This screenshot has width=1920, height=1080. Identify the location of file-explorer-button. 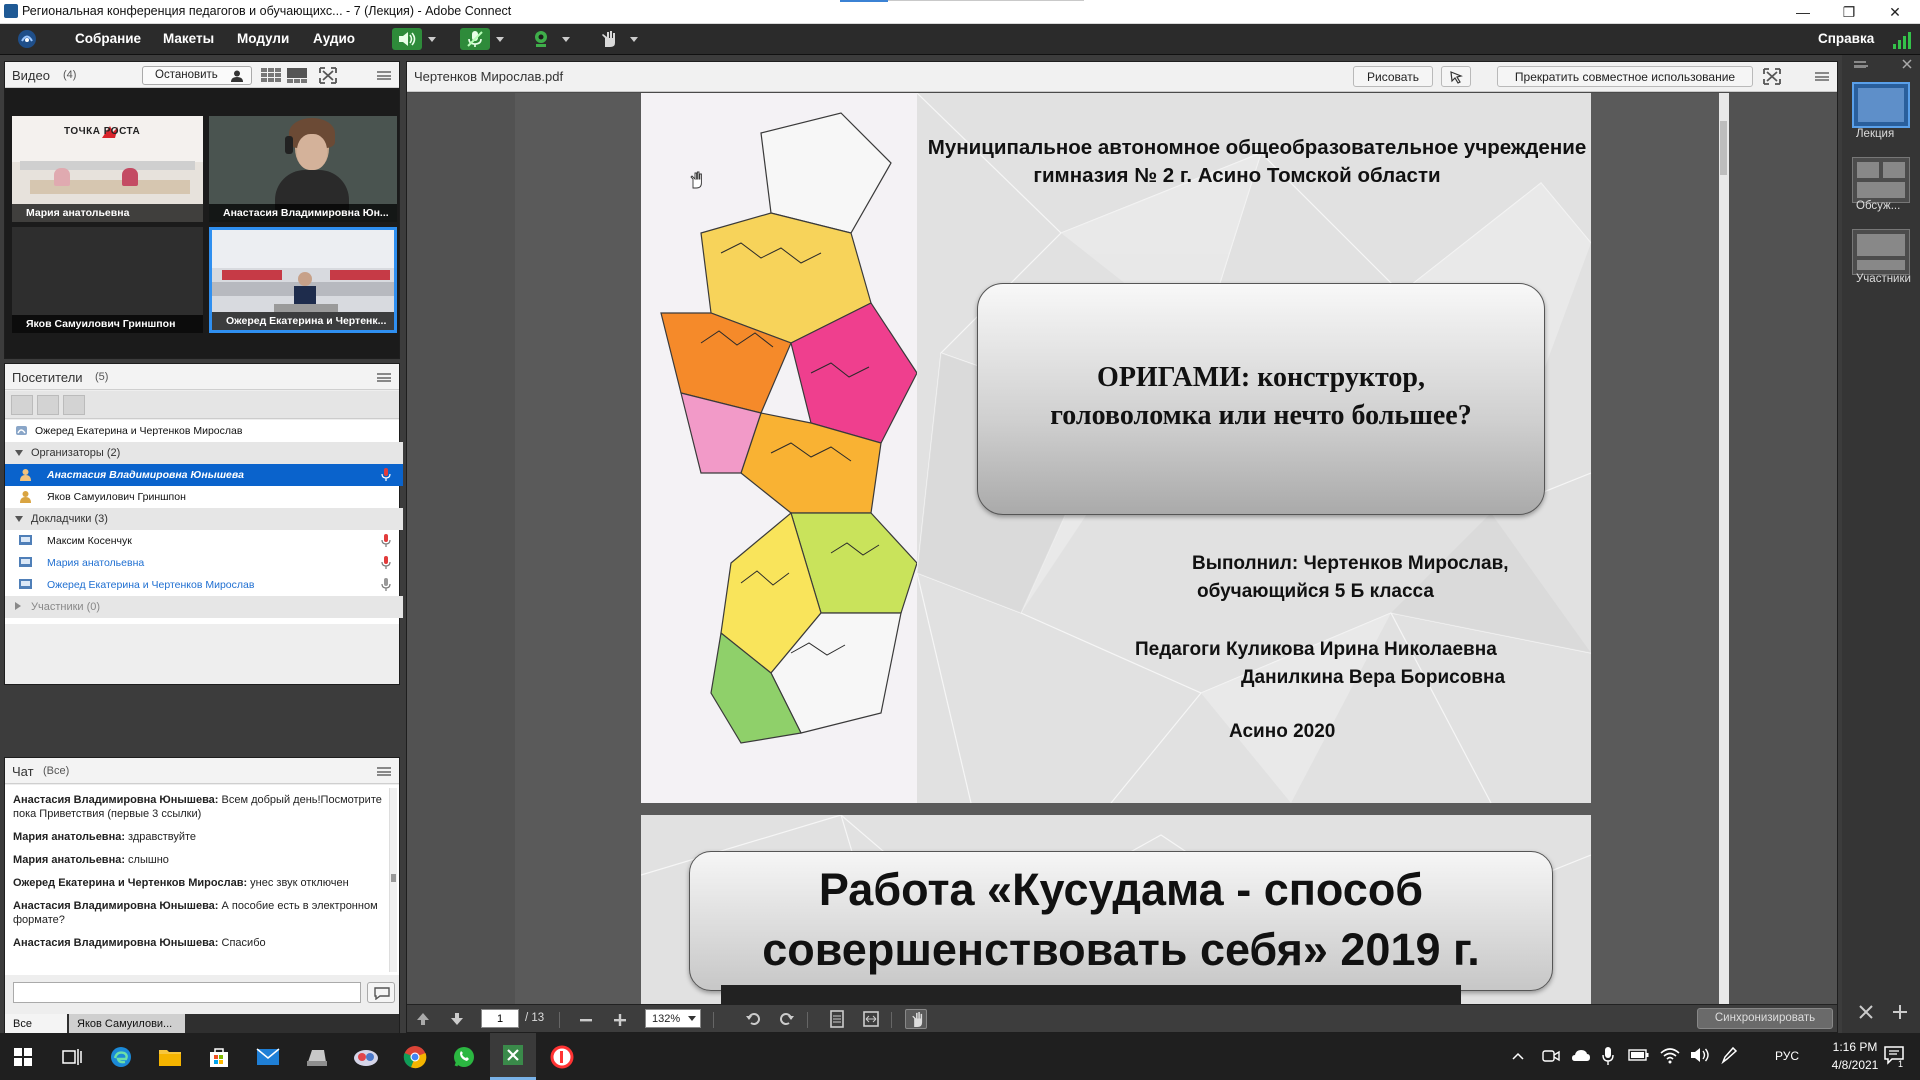
(170, 1056).